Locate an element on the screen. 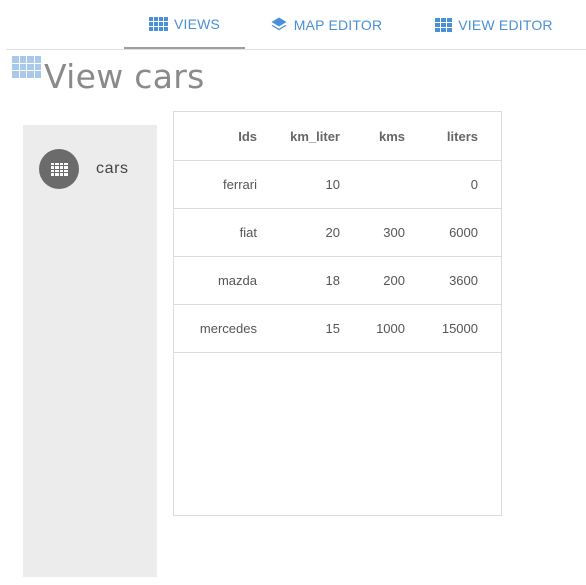  cell-km-liter: 20 is located at coordinates (298, 232).